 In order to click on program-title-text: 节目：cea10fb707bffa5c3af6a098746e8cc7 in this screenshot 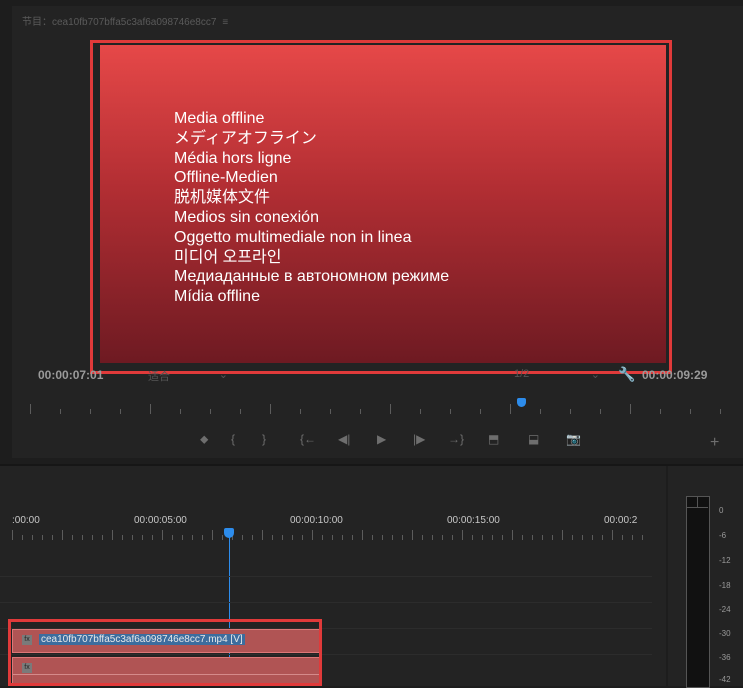, I will do `click(119, 22)`.